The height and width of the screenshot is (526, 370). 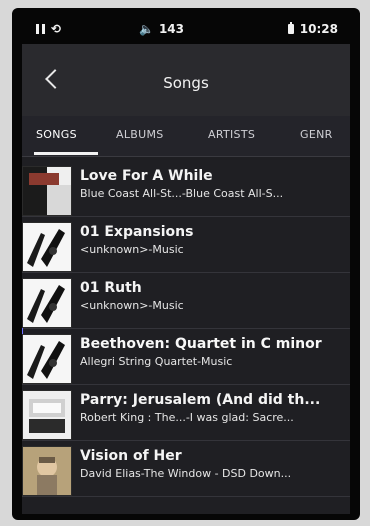 What do you see at coordinates (146, 176) in the screenshot?
I see `song-title: Love For A While` at bounding box center [146, 176].